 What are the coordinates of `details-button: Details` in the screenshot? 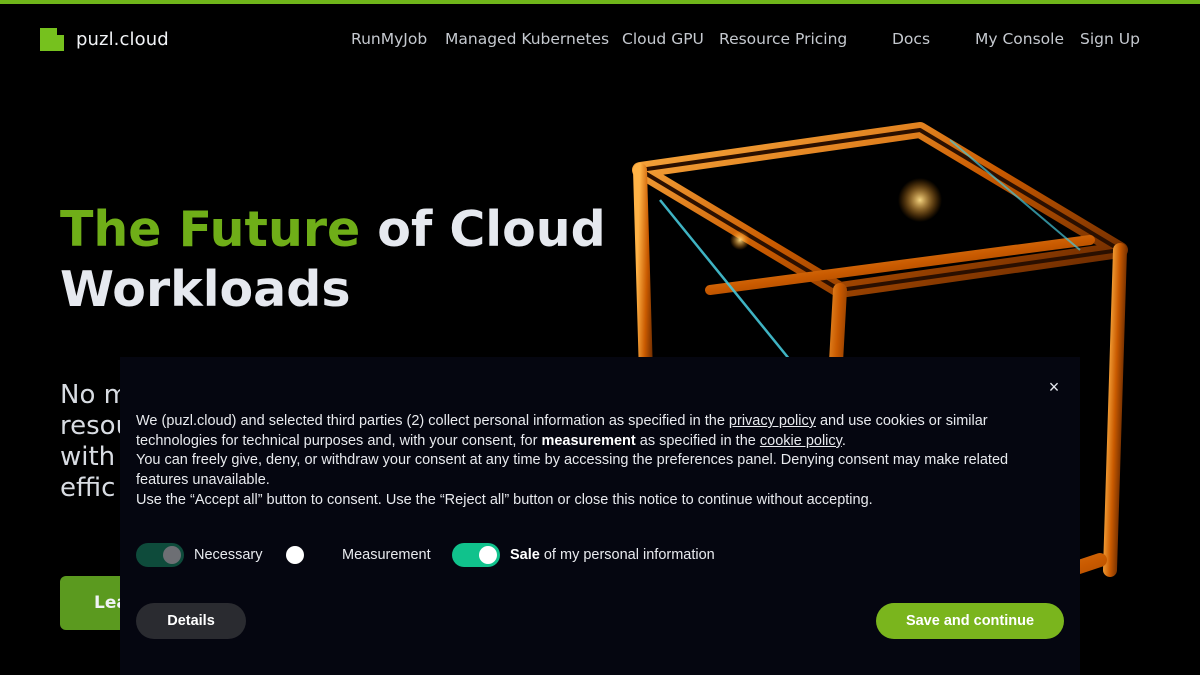 It's located at (191, 621).